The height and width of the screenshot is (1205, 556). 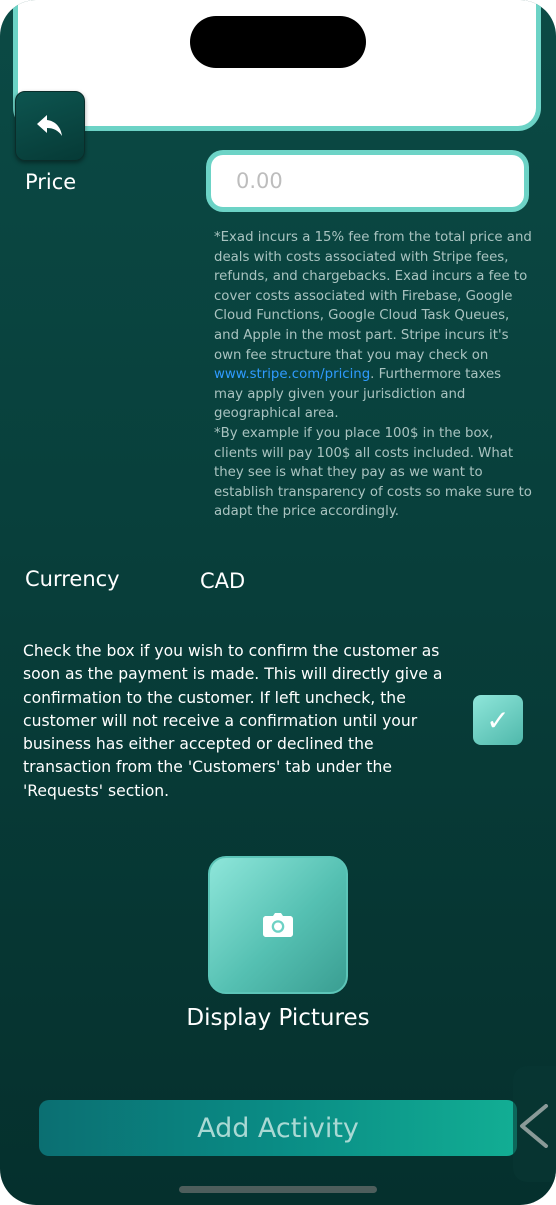 I want to click on price-label: Price, so click(x=51, y=182).